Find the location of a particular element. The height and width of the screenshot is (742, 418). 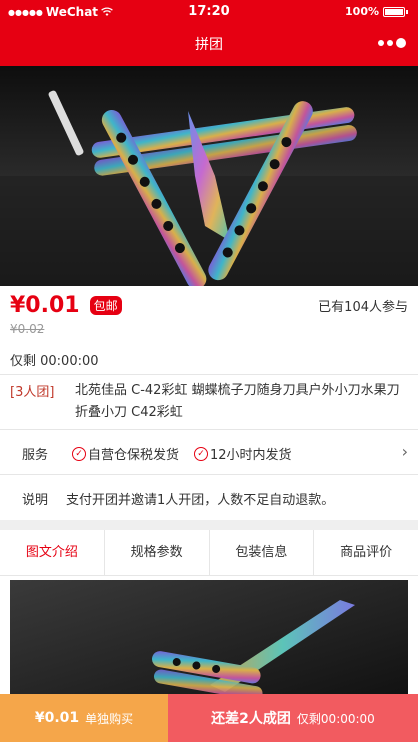

battery-cap is located at coordinates (407, 11).